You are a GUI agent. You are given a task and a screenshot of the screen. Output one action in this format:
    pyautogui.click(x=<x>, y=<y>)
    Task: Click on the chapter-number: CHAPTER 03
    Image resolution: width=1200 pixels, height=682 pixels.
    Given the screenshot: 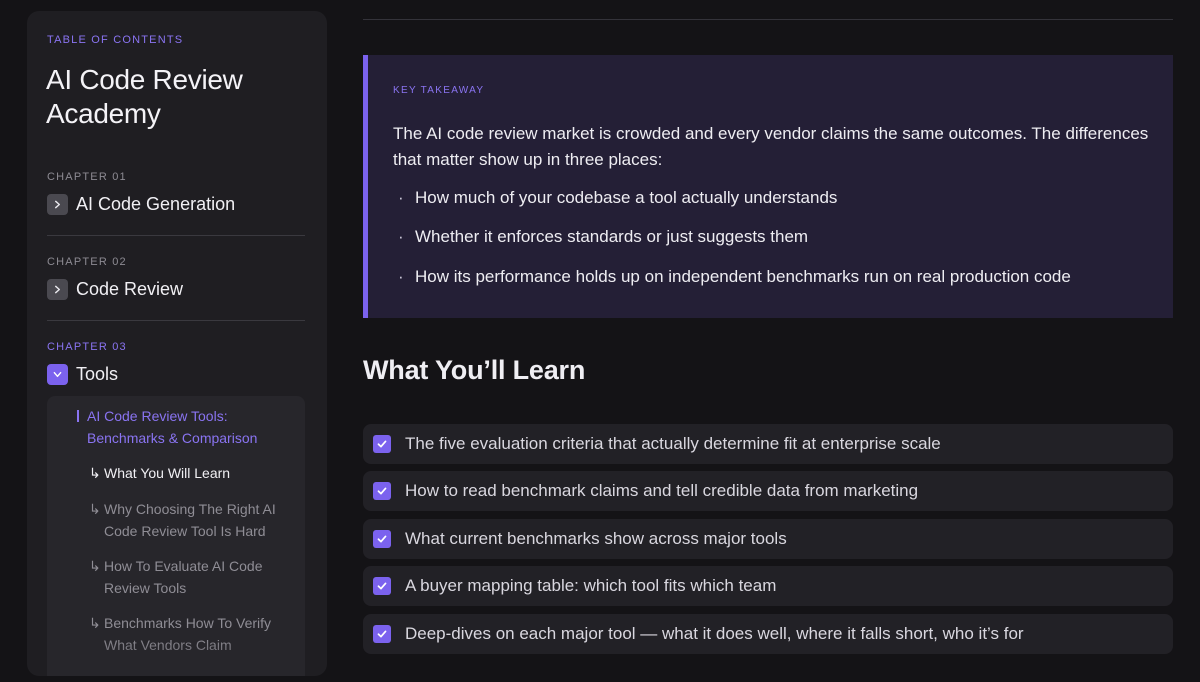 What is the action you would take?
    pyautogui.click(x=87, y=347)
    